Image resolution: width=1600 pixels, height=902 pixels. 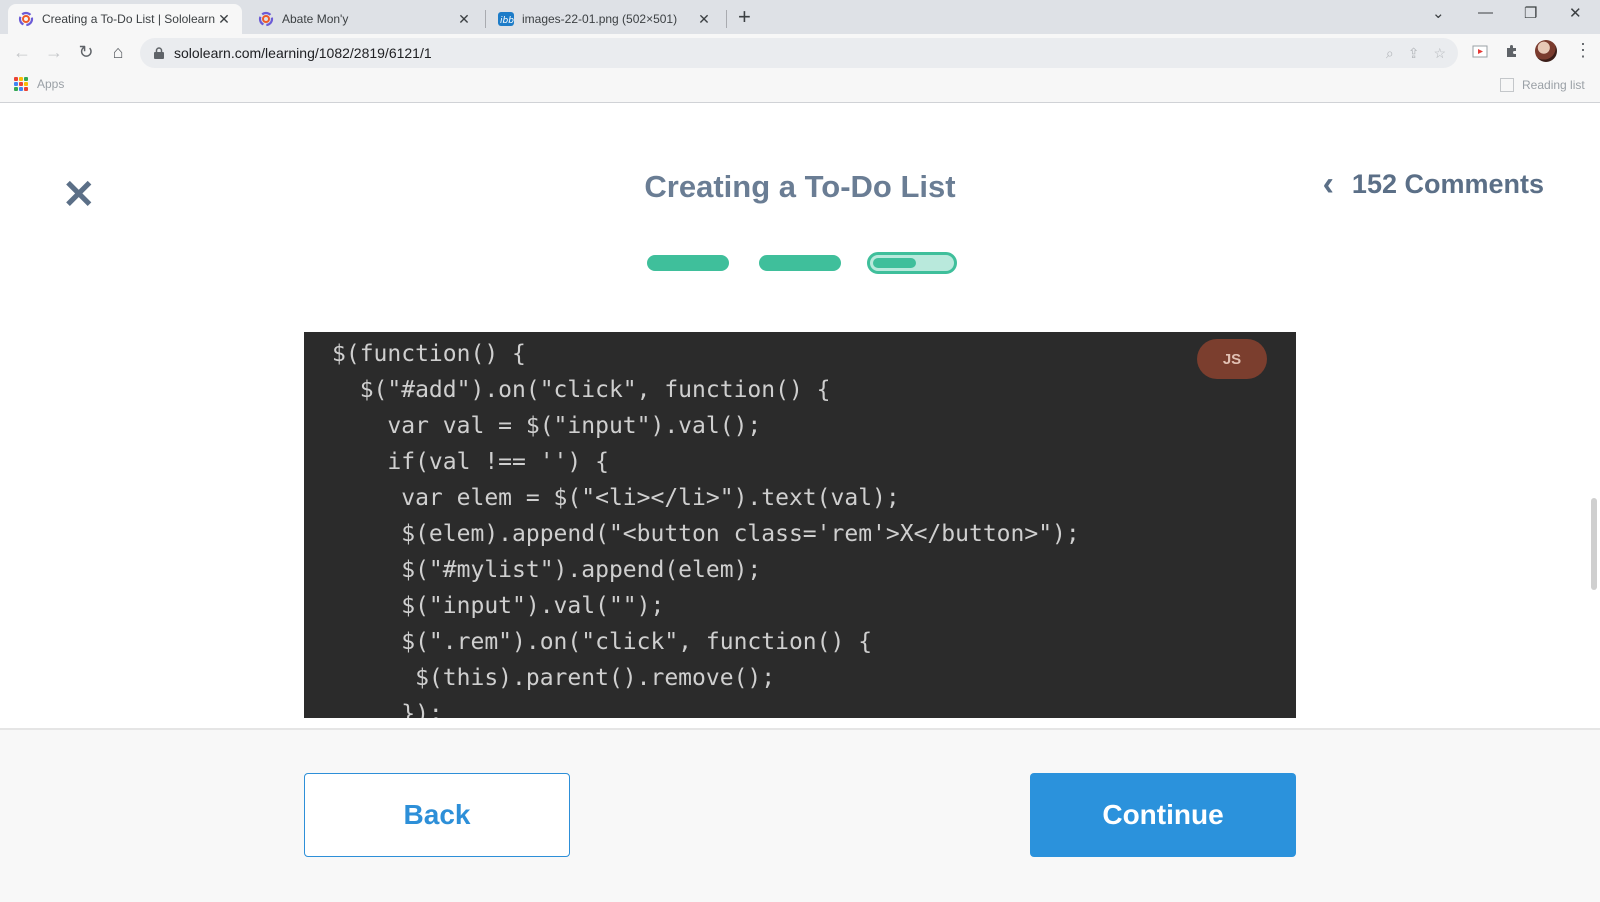 What do you see at coordinates (1507, 85) in the screenshot?
I see `reading-list-icon` at bounding box center [1507, 85].